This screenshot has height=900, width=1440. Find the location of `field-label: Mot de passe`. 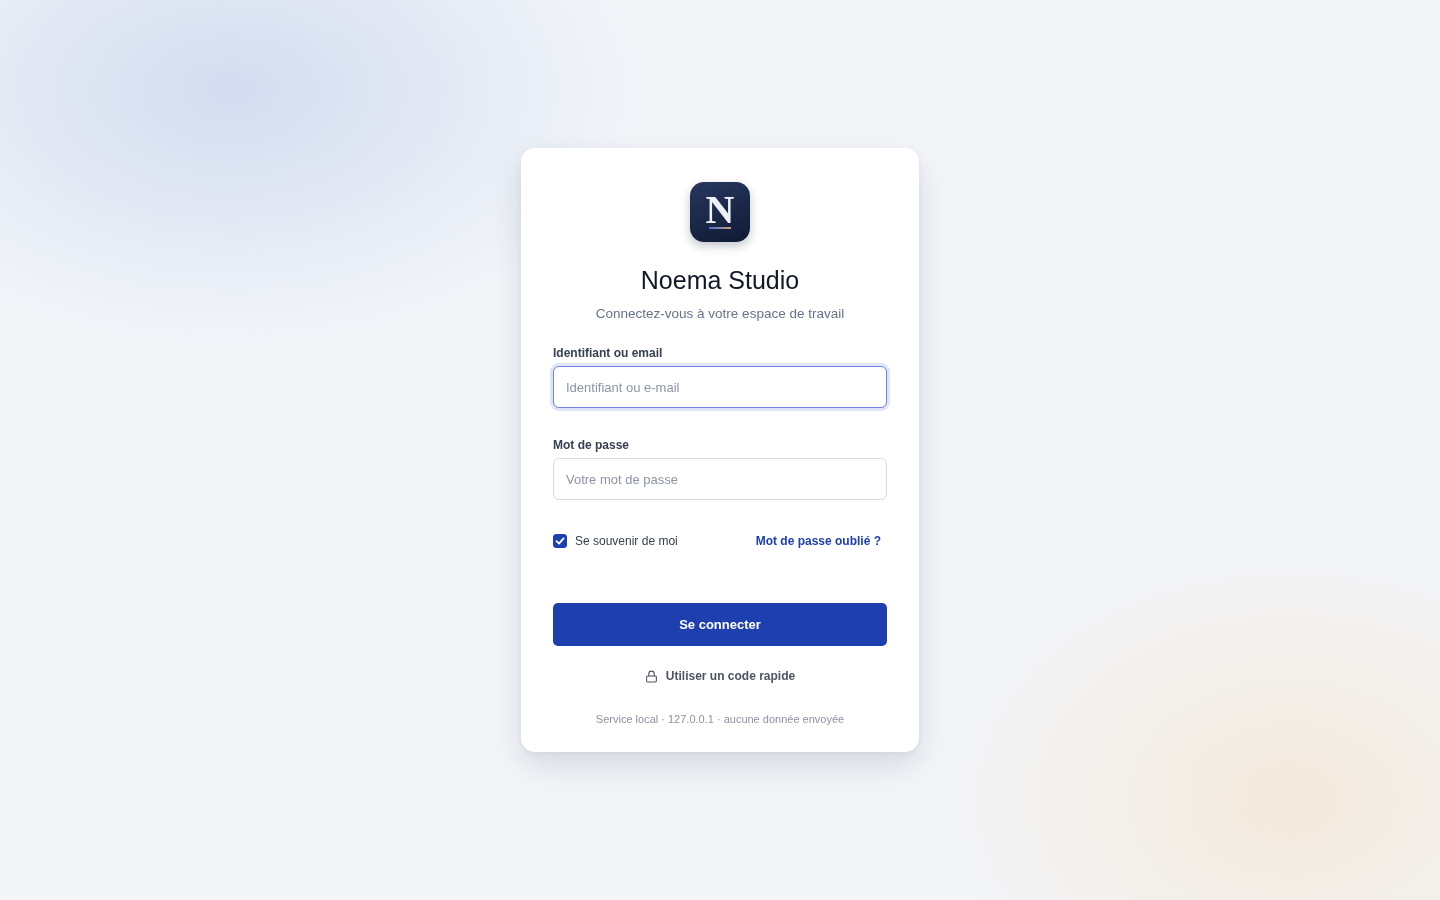

field-label: Mot de passe is located at coordinates (592, 445).